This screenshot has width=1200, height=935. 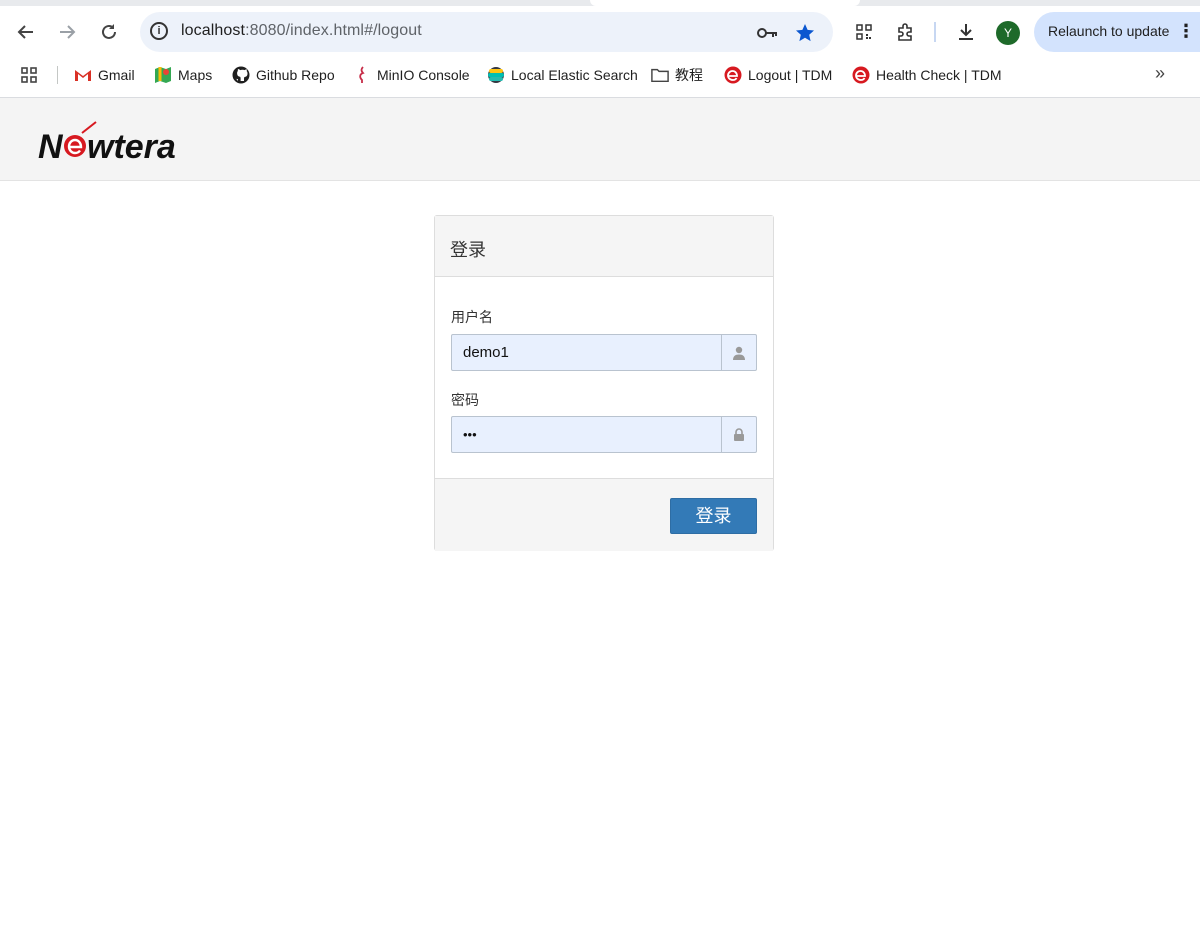 I want to click on back-button, so click(x=26, y=32).